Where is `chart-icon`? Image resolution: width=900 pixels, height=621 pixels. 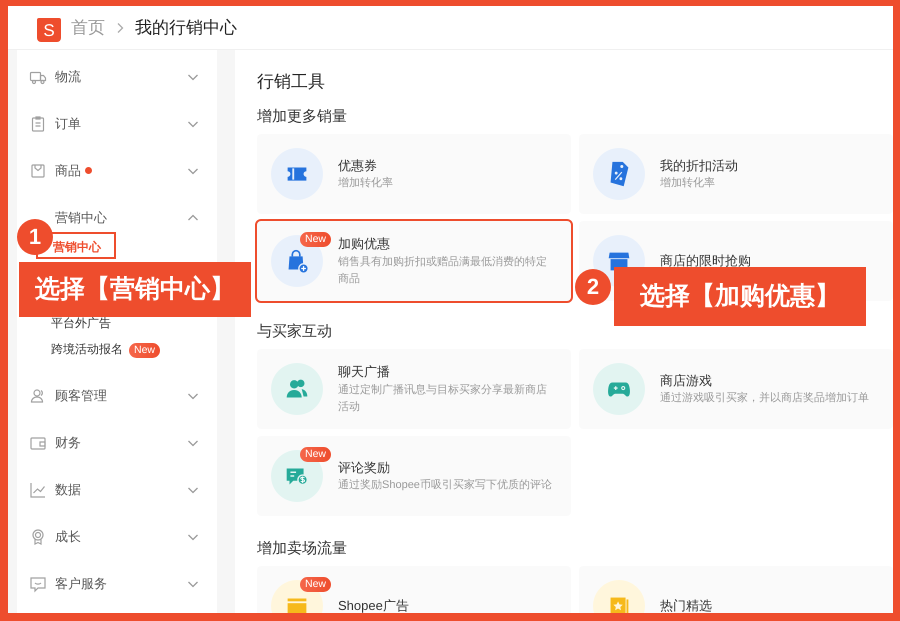 chart-icon is located at coordinates (38, 489).